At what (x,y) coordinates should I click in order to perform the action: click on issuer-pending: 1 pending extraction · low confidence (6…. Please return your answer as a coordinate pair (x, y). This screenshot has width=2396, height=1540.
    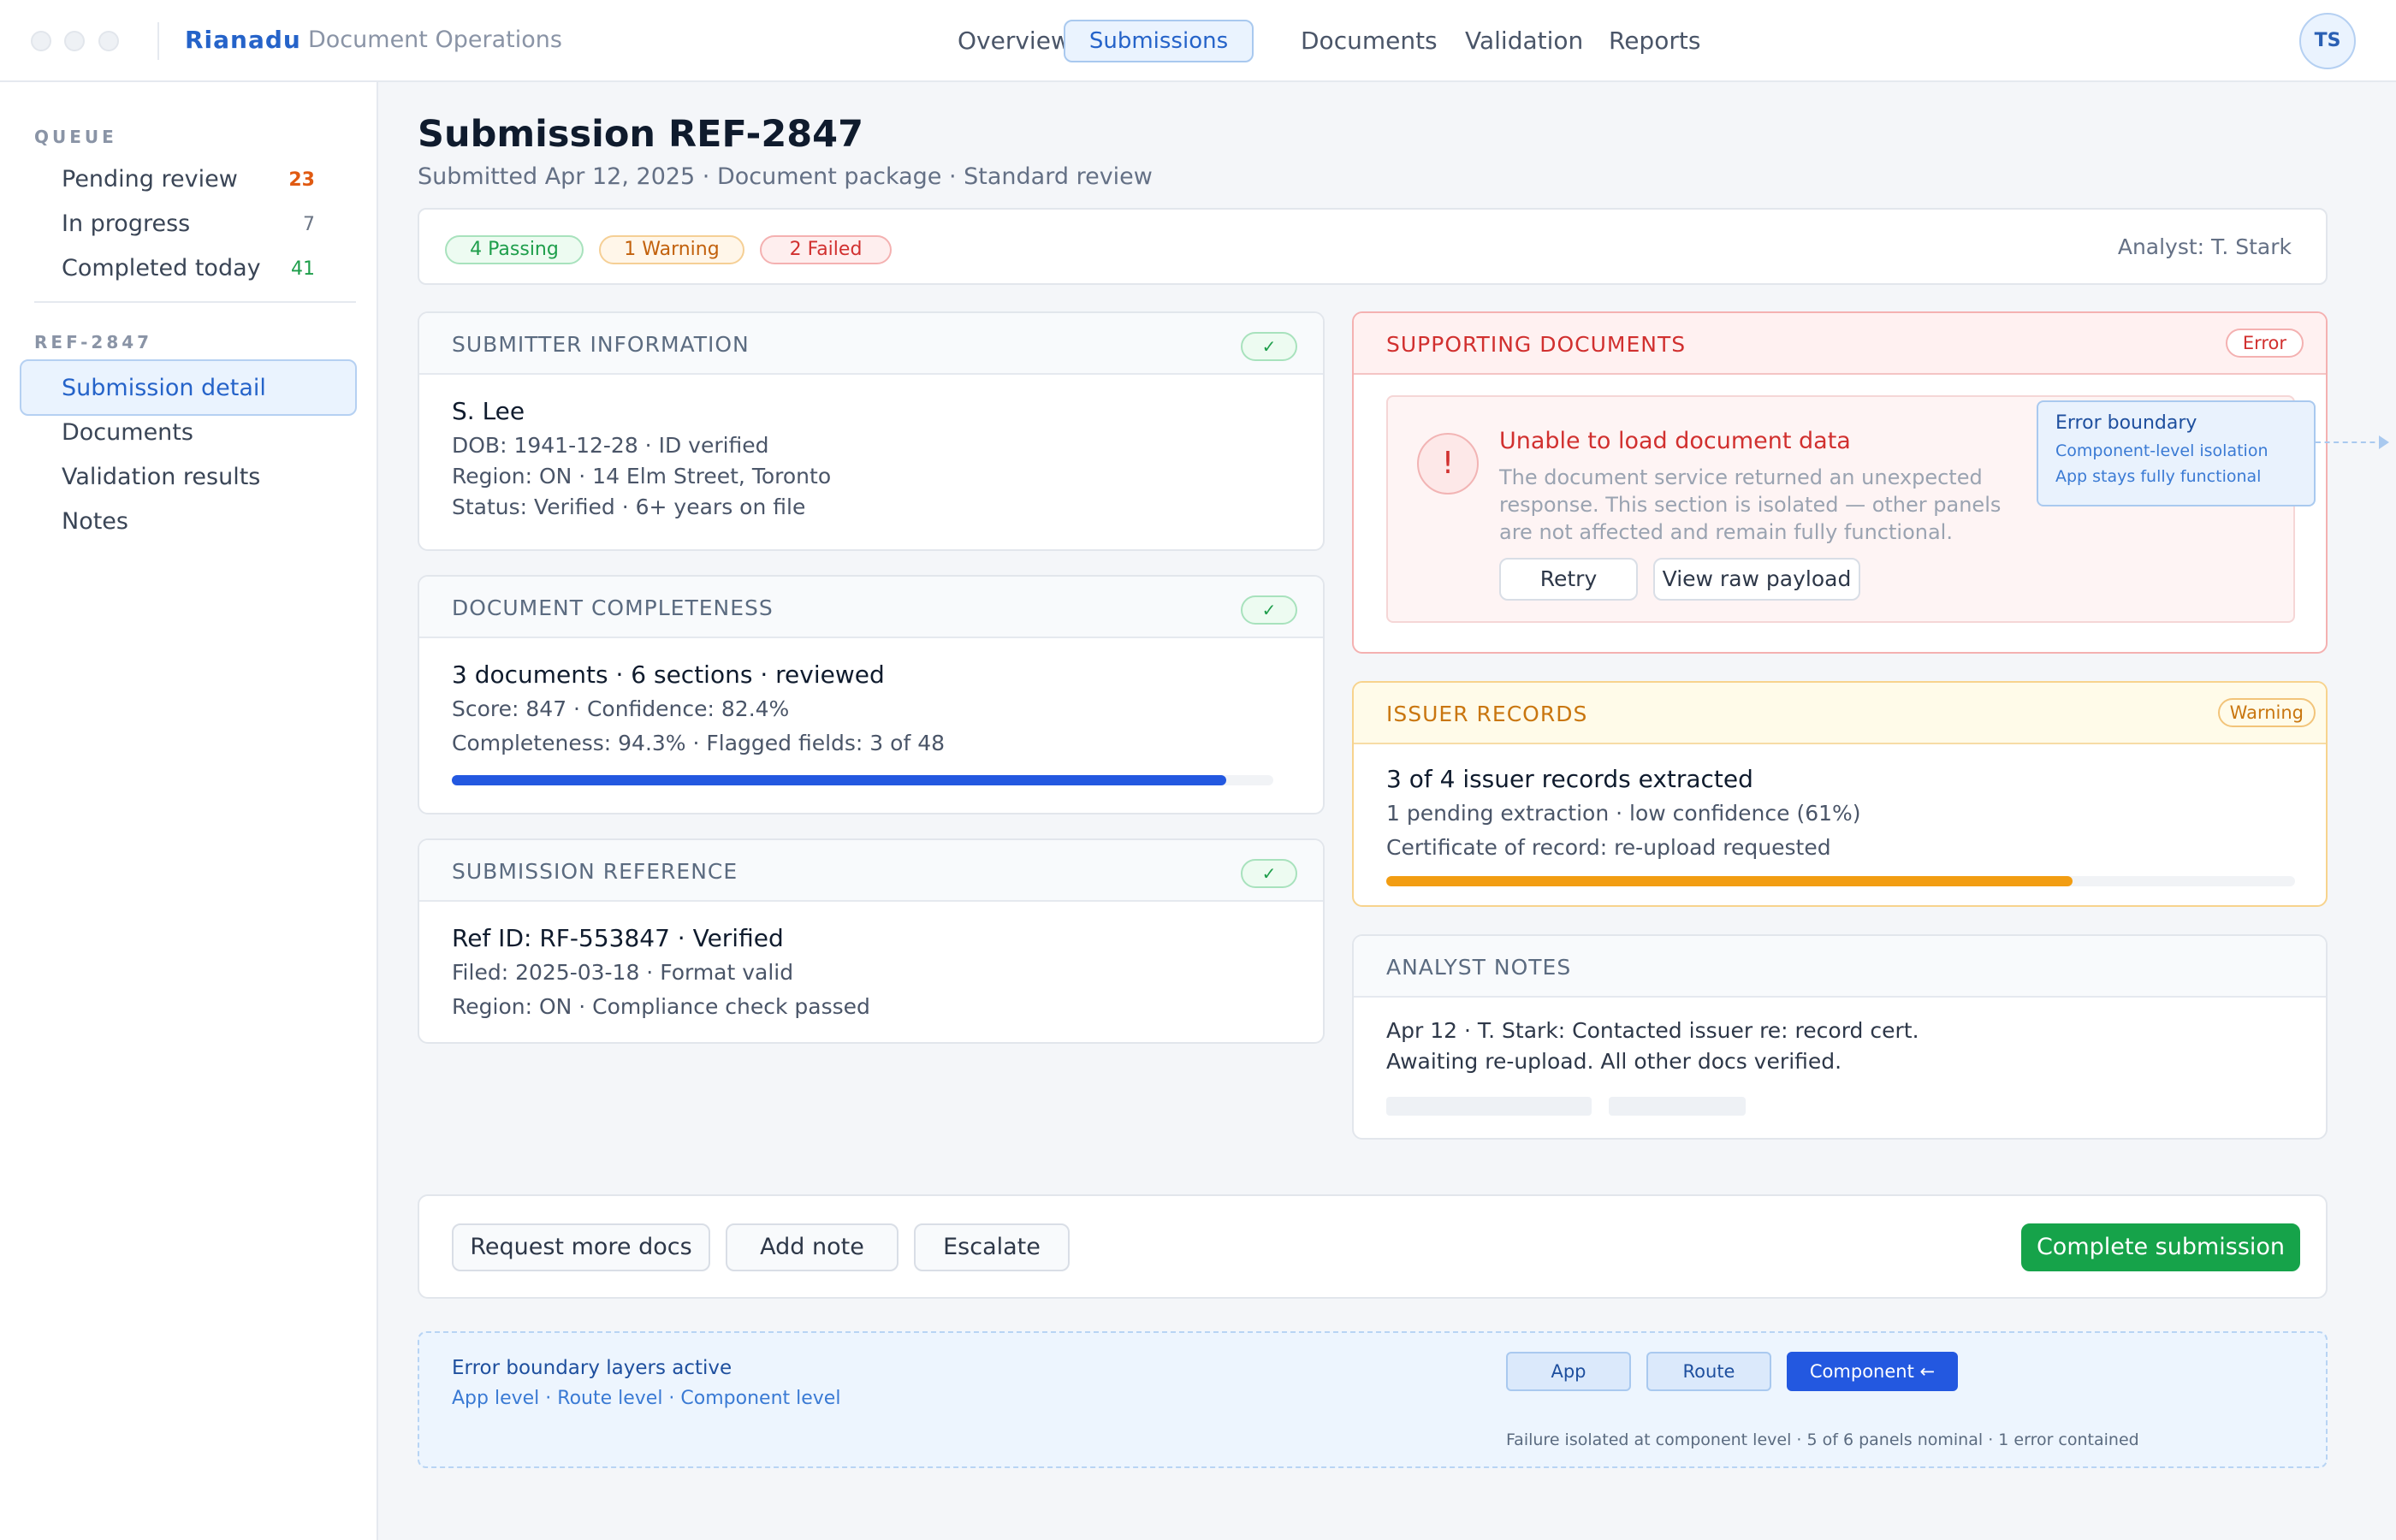
    Looking at the image, I should click on (1623, 813).